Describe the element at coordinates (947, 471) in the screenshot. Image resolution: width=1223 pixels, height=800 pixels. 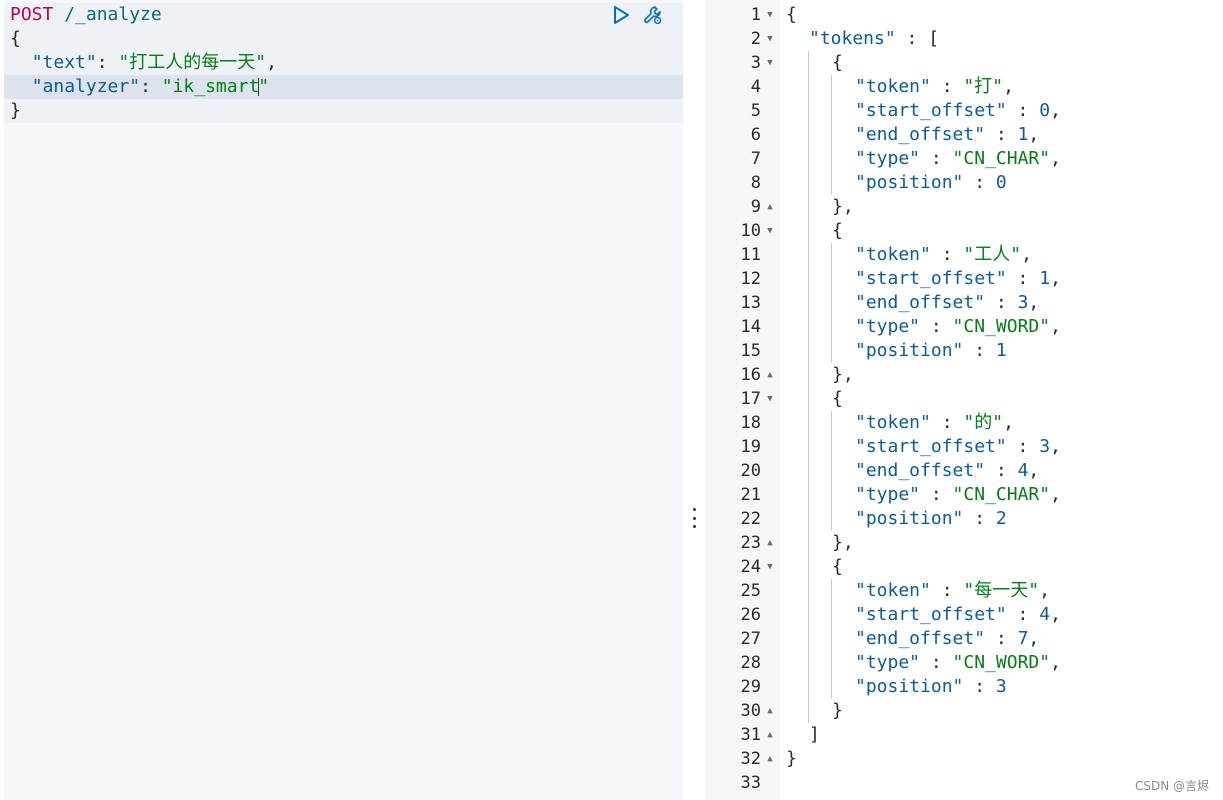
I see `response-line: "end_offset" : 4,` at that location.